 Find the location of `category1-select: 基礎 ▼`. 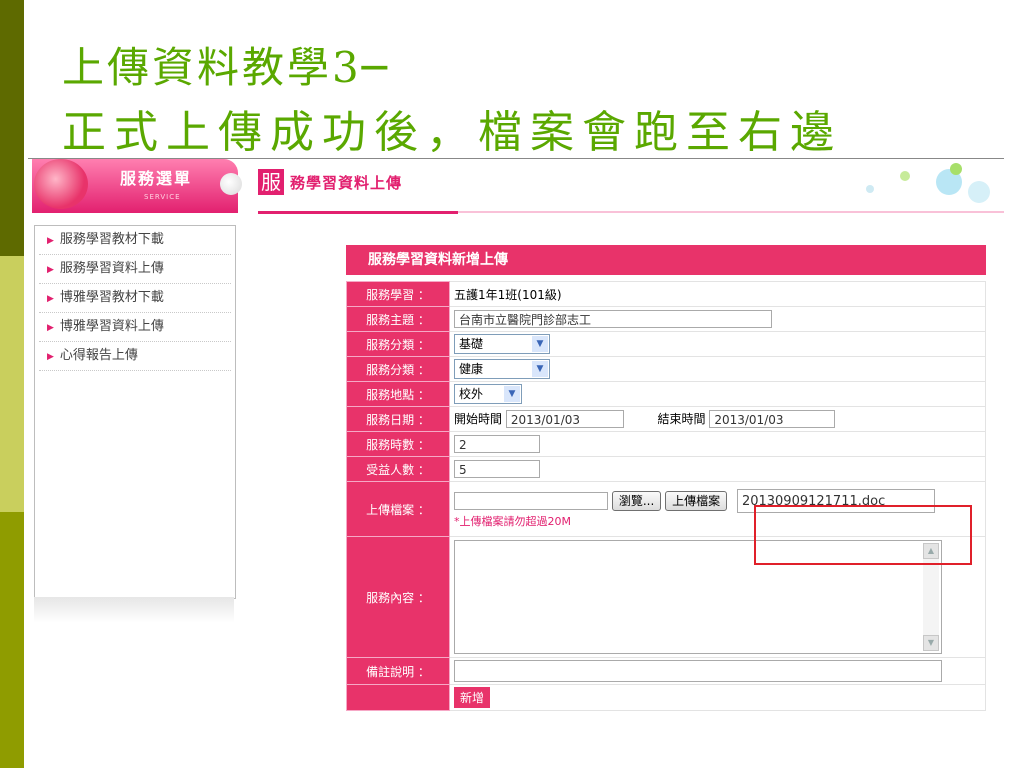

category1-select: 基礎 ▼ is located at coordinates (502, 344).